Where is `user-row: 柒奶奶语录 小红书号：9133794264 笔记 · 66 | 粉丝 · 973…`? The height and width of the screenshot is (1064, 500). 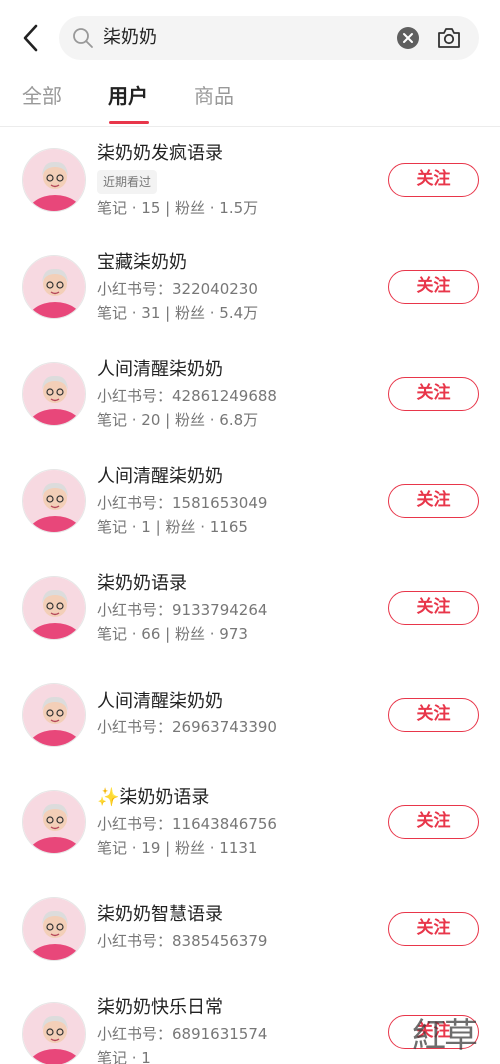
user-row: 柒奶奶语录 小红书号：9133794264 笔记 · 66 | 粉丝 · 973… is located at coordinates (250, 608).